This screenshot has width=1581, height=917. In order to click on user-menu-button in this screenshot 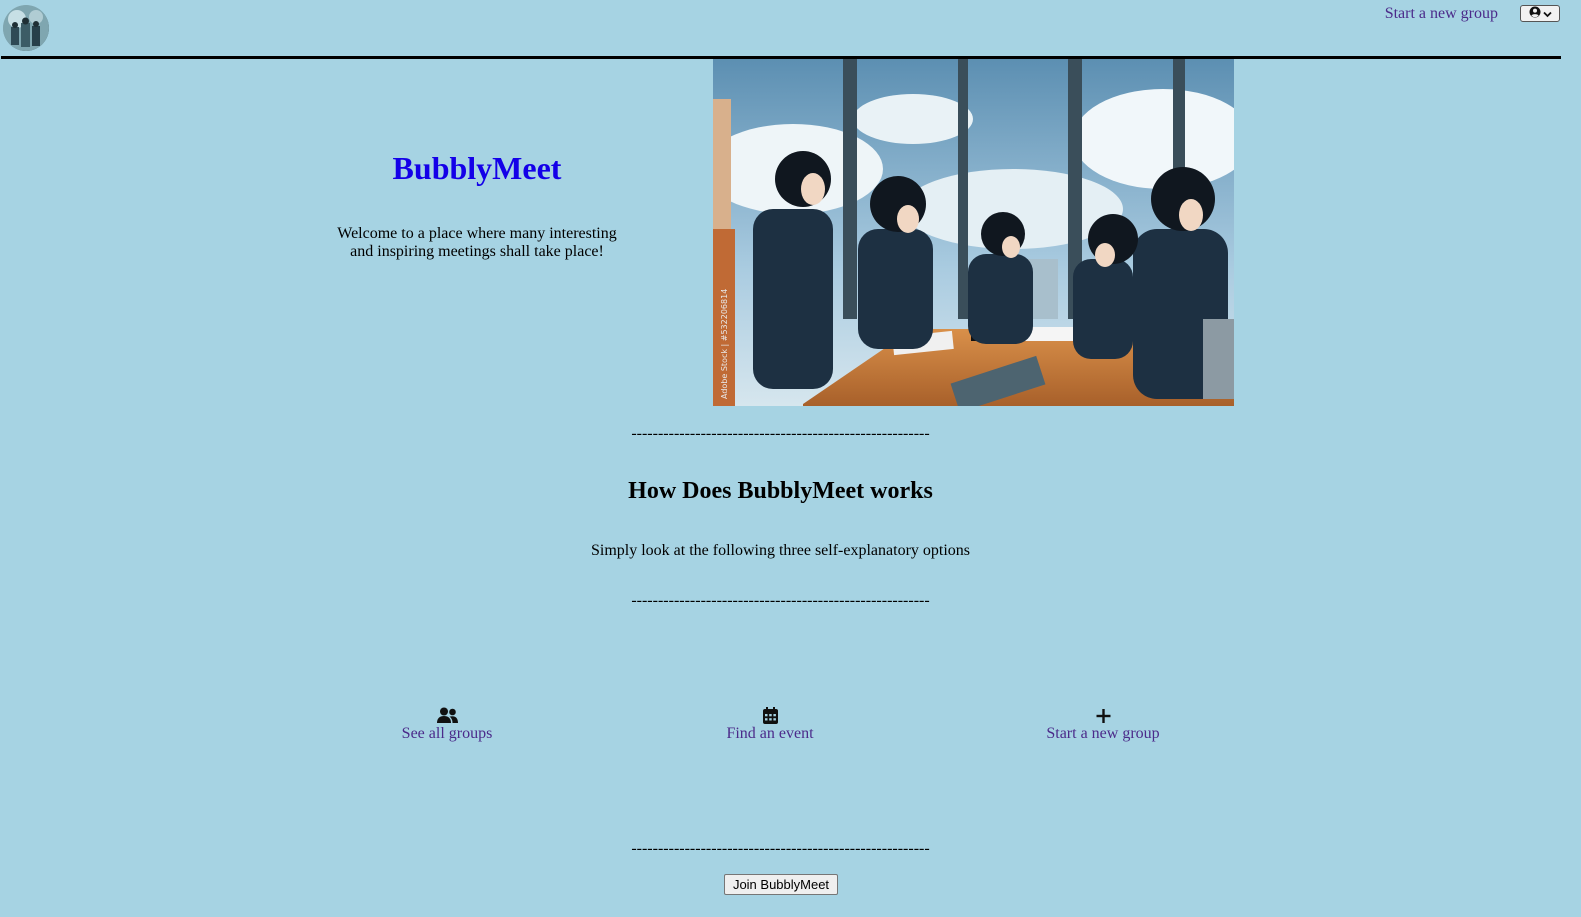, I will do `click(1540, 13)`.